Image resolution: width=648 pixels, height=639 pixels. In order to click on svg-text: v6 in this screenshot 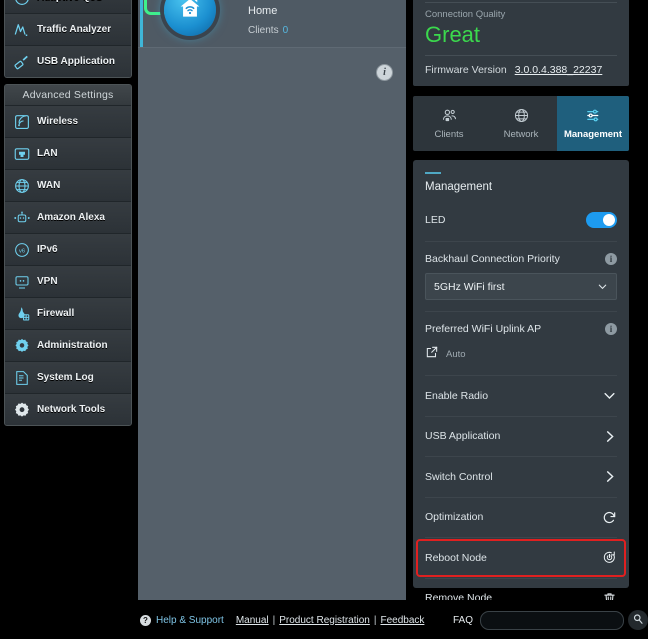, I will do `click(22, 251)`.